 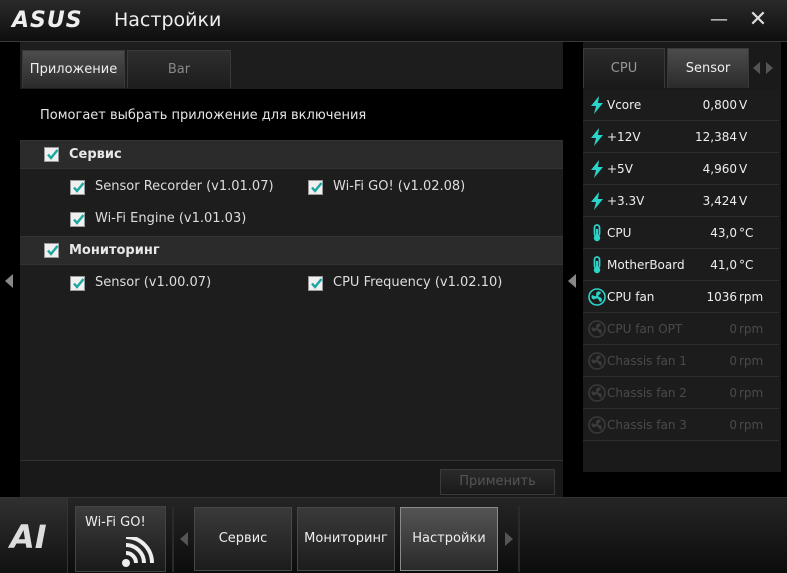 I want to click on apply-button: Применить, so click(x=497, y=482).